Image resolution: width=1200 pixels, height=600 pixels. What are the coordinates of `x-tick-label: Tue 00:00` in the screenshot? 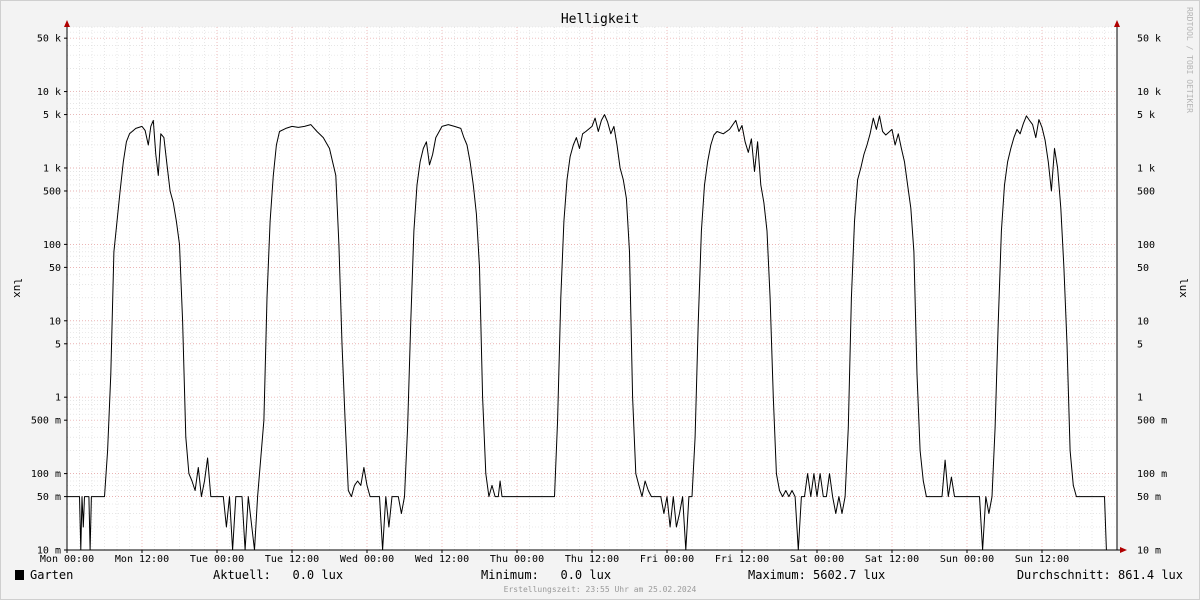 It's located at (217, 559).